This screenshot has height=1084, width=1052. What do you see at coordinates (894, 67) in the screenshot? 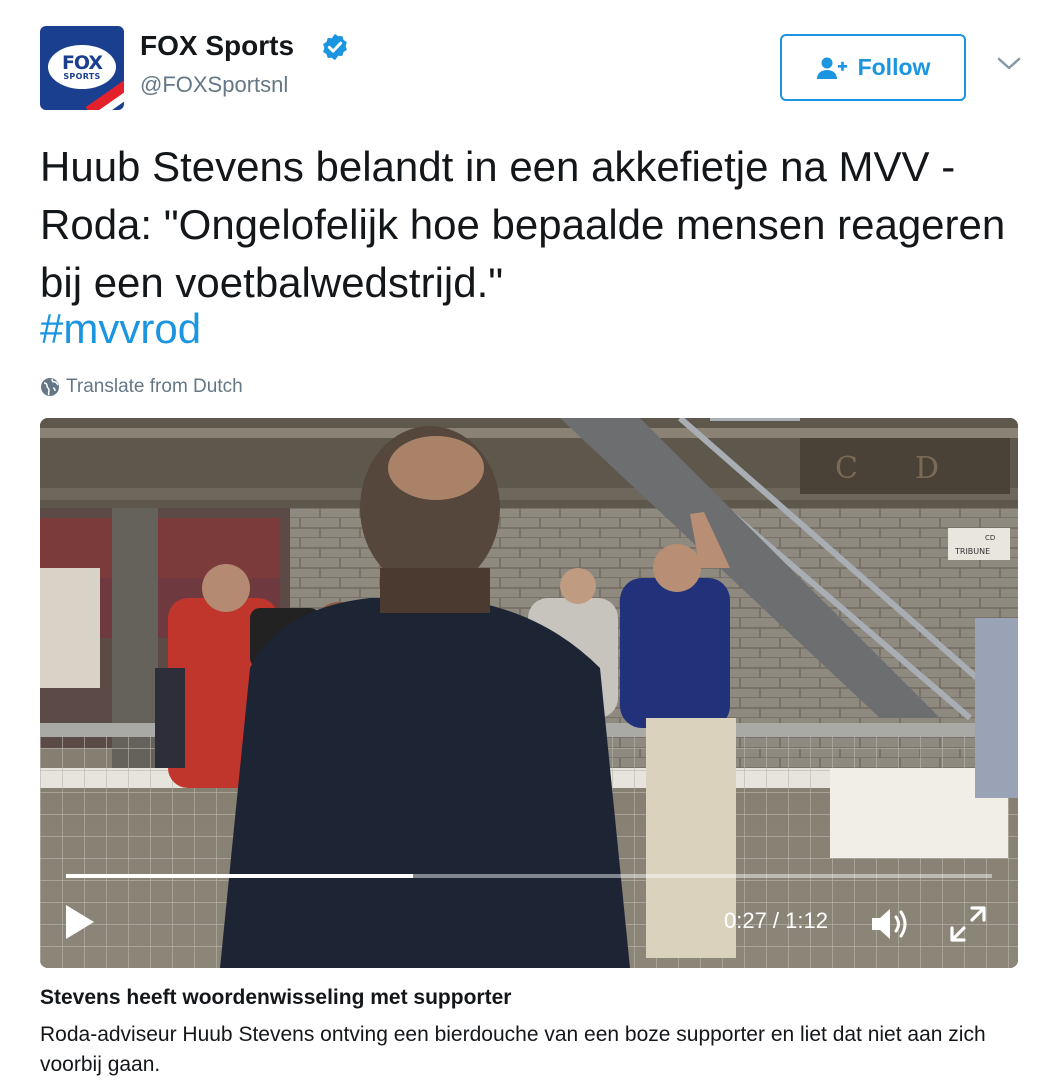
I see `follow-label: Follow` at bounding box center [894, 67].